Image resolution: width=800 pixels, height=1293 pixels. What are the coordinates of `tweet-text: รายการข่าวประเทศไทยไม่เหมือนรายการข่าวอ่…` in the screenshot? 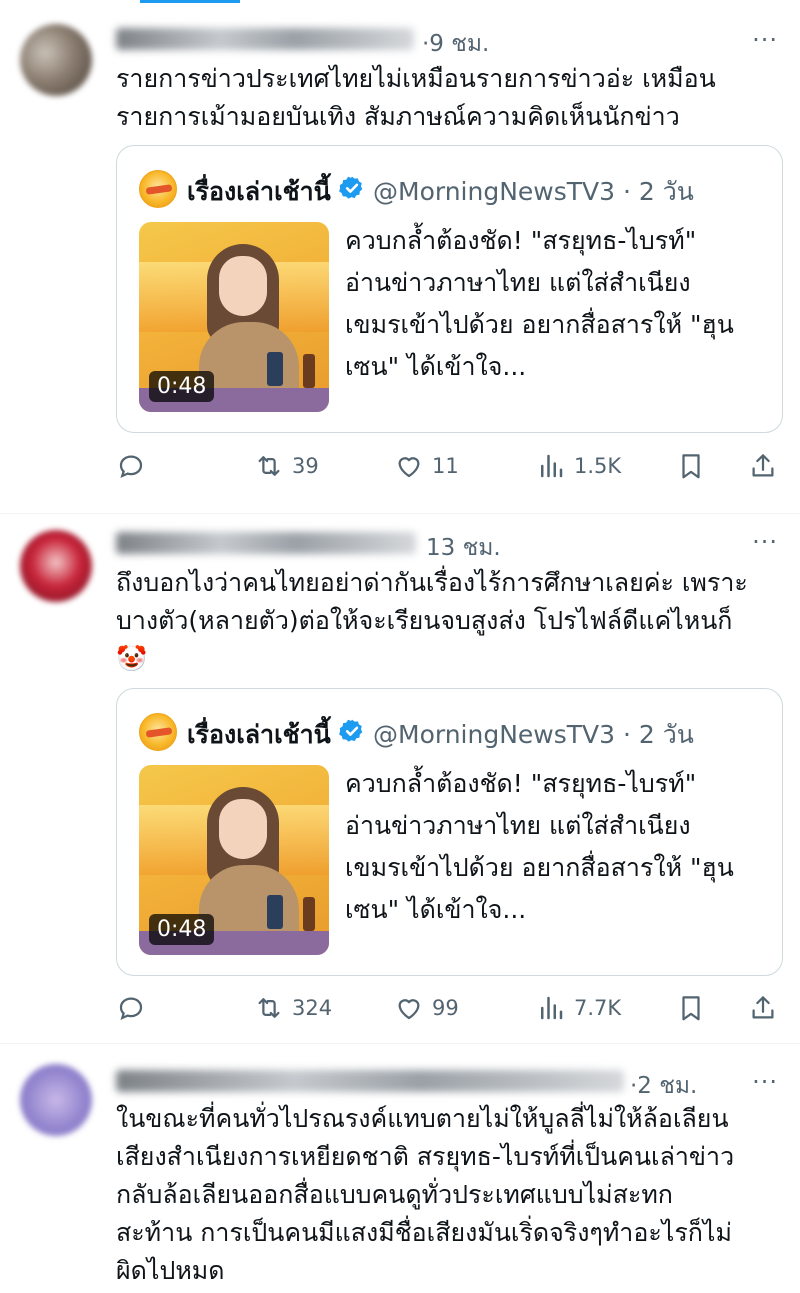 It's located at (451, 98).